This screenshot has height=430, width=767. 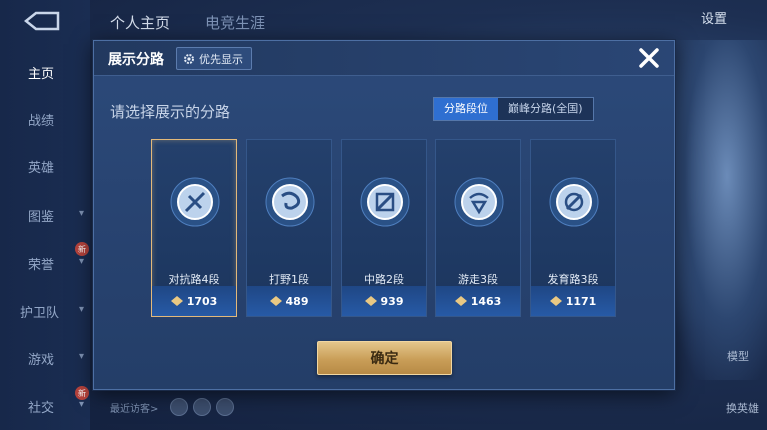 I want to click on lane-card-label: 发育路3段, so click(x=573, y=279).